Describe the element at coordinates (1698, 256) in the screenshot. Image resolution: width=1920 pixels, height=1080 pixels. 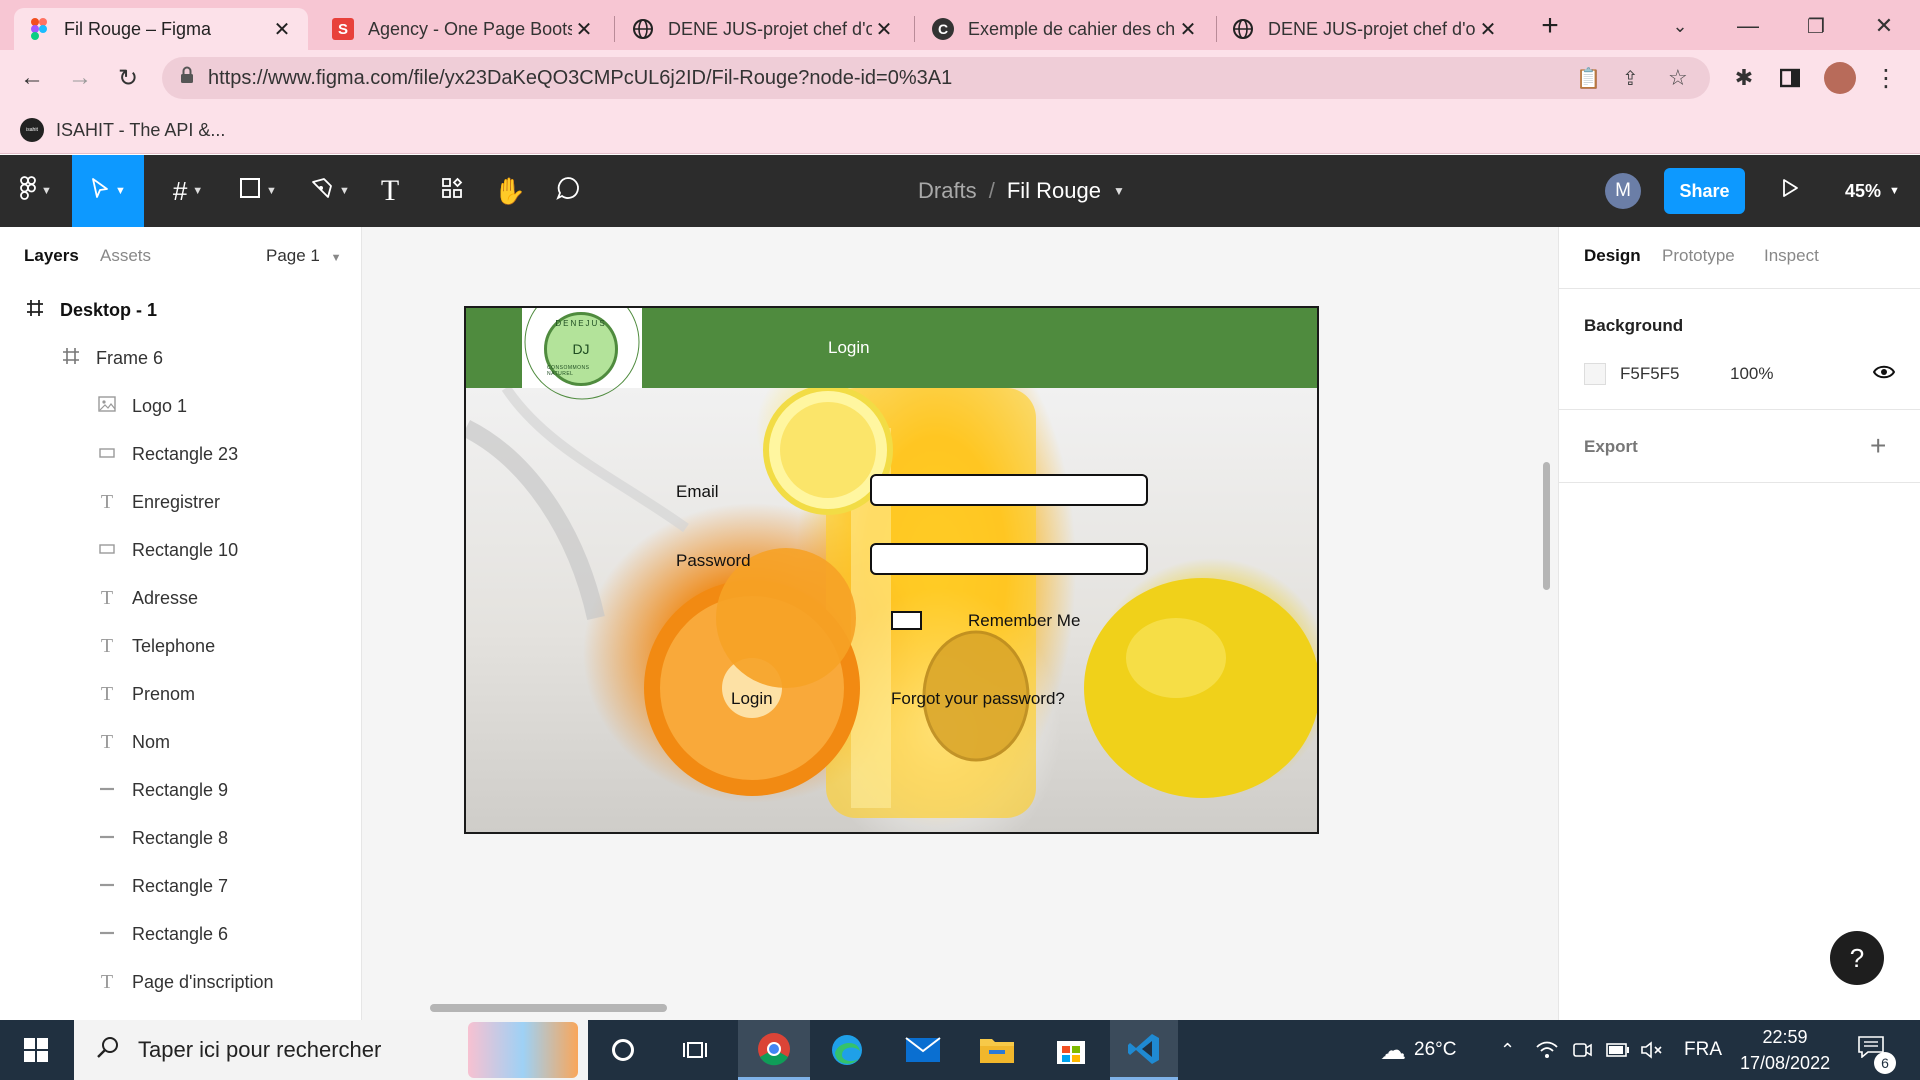
I see `tab-prototype: Prototype` at that location.